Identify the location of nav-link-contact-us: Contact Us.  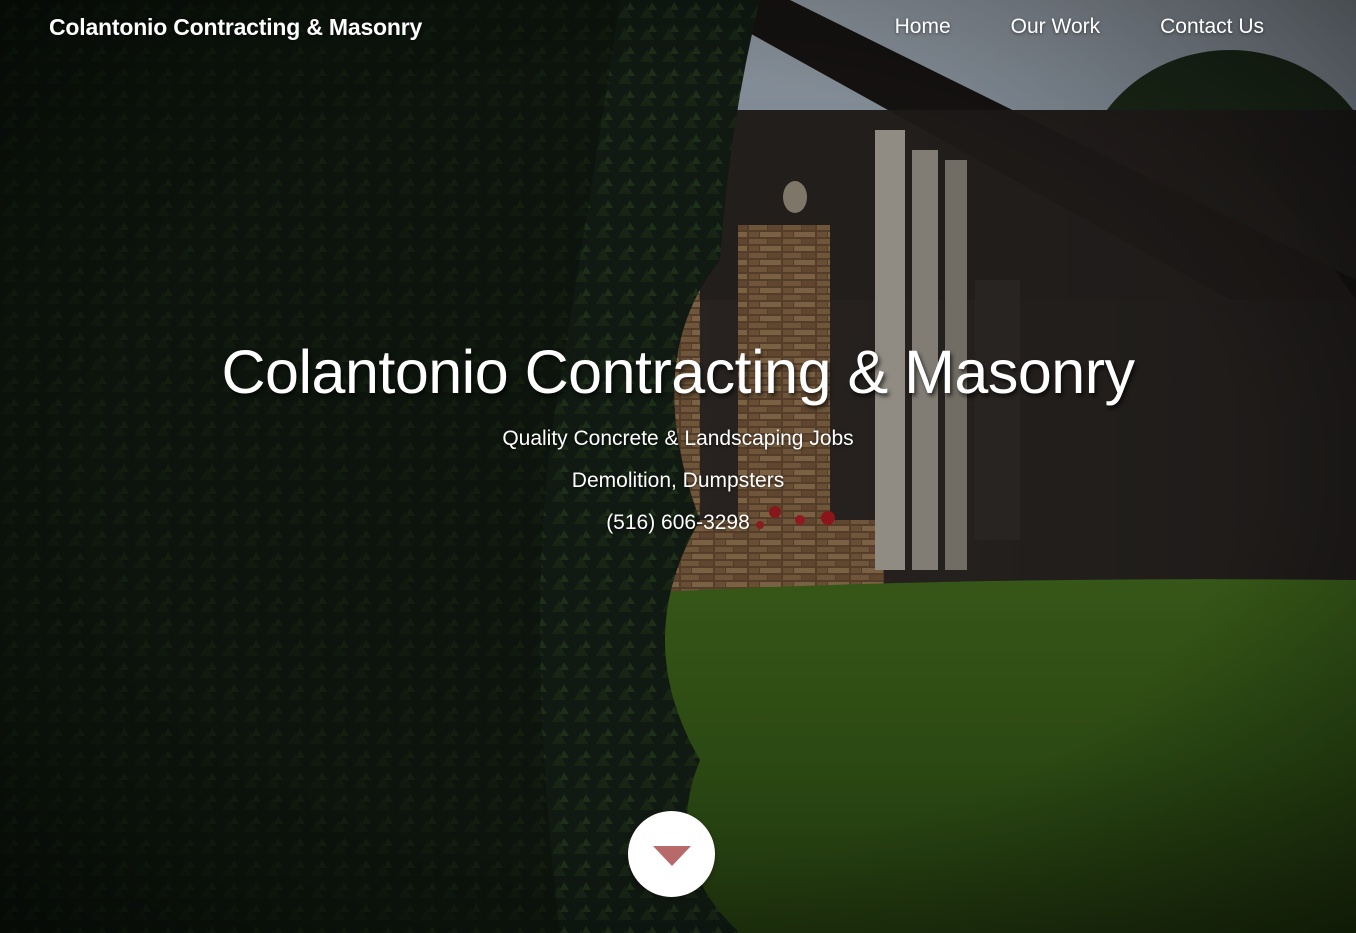
(1212, 27).